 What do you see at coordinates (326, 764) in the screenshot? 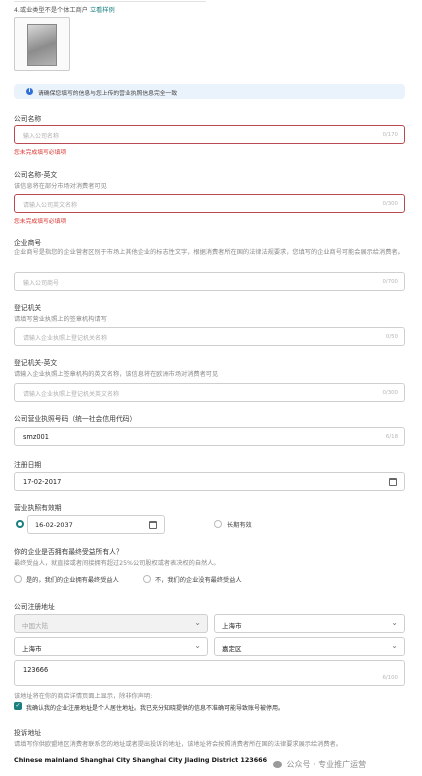
I see `watermark-text: 公众号 · 专业推广运营` at bounding box center [326, 764].